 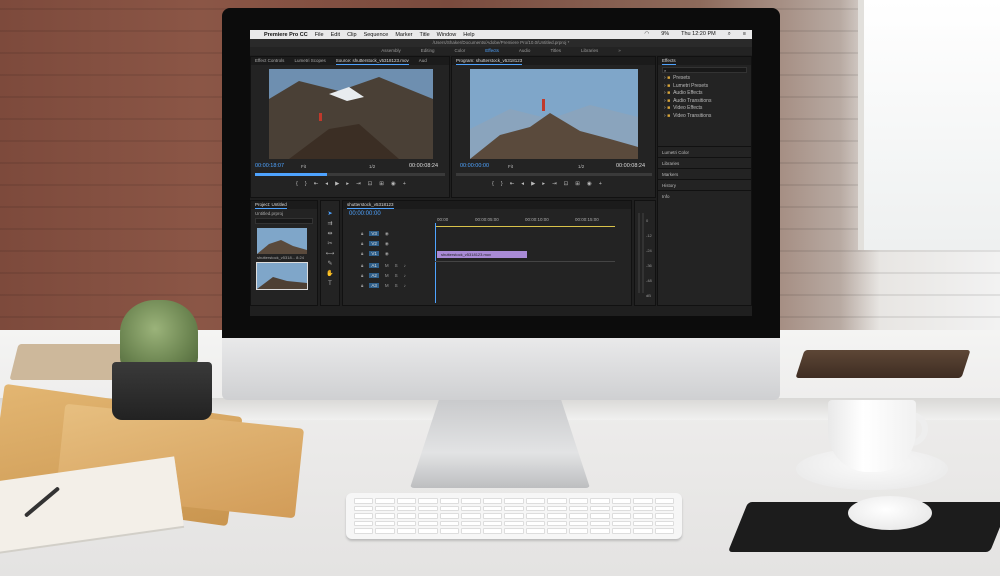 What do you see at coordinates (525, 226) in the screenshot?
I see `work-area-bar` at bounding box center [525, 226].